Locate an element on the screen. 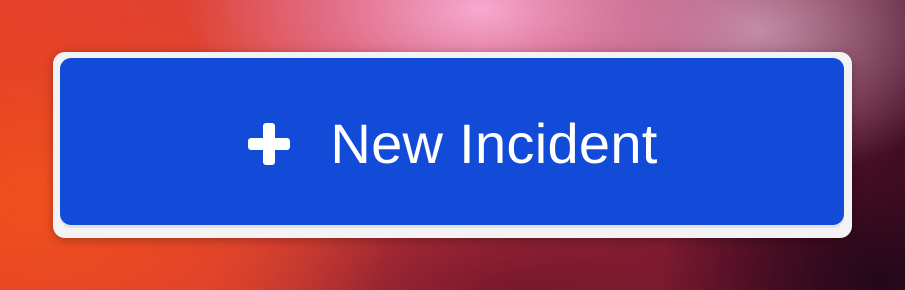  plus-icon is located at coordinates (269, 144).